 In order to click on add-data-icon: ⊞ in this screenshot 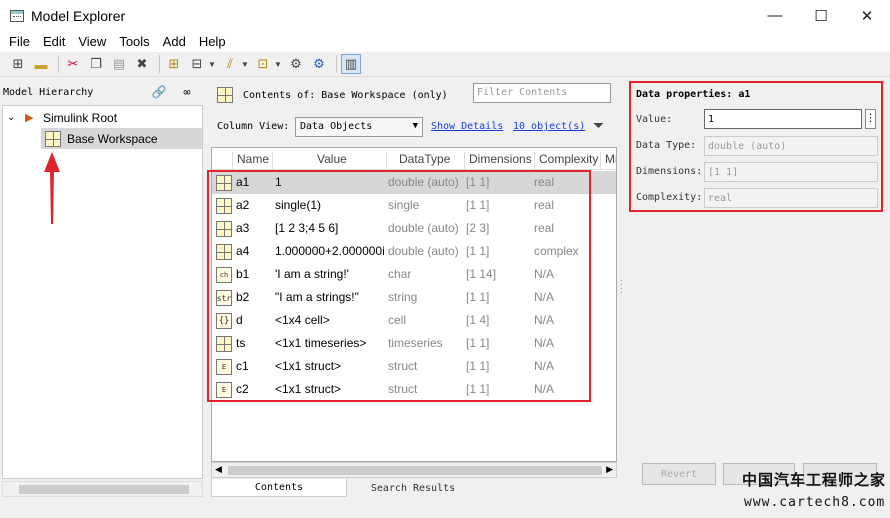, I will do `click(174, 64)`.